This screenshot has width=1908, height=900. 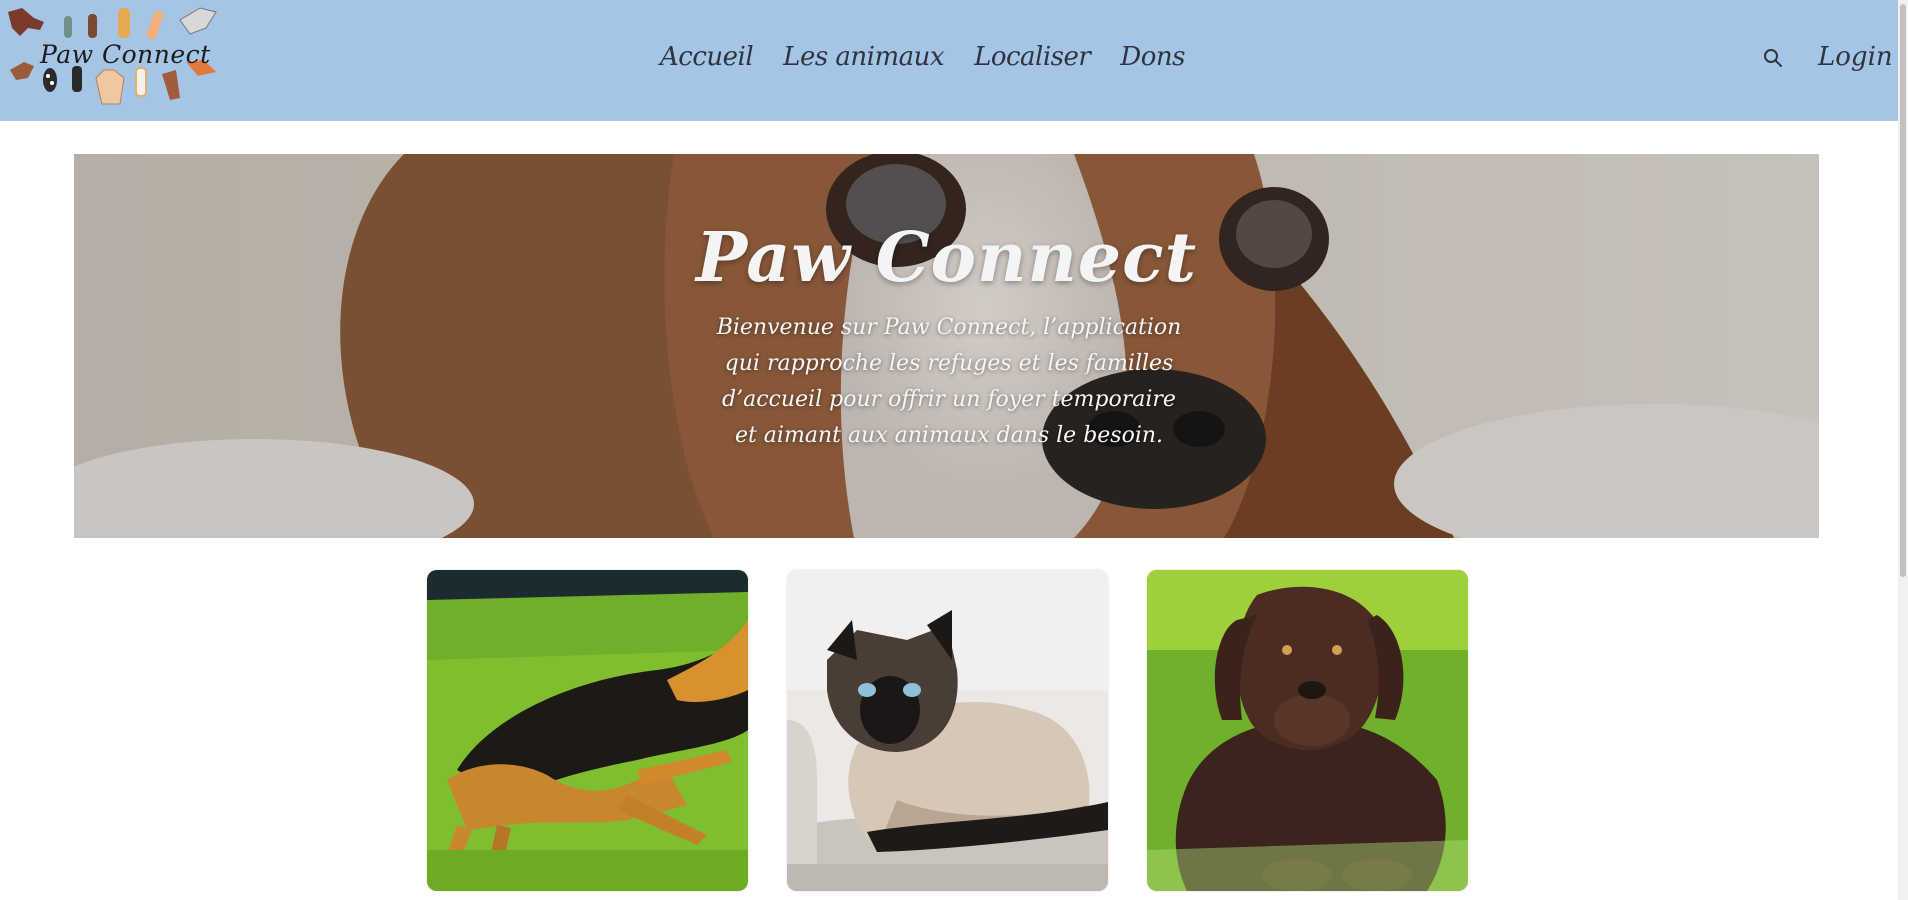 What do you see at coordinates (1903, 290) in the screenshot?
I see `scrollbar-thumb` at bounding box center [1903, 290].